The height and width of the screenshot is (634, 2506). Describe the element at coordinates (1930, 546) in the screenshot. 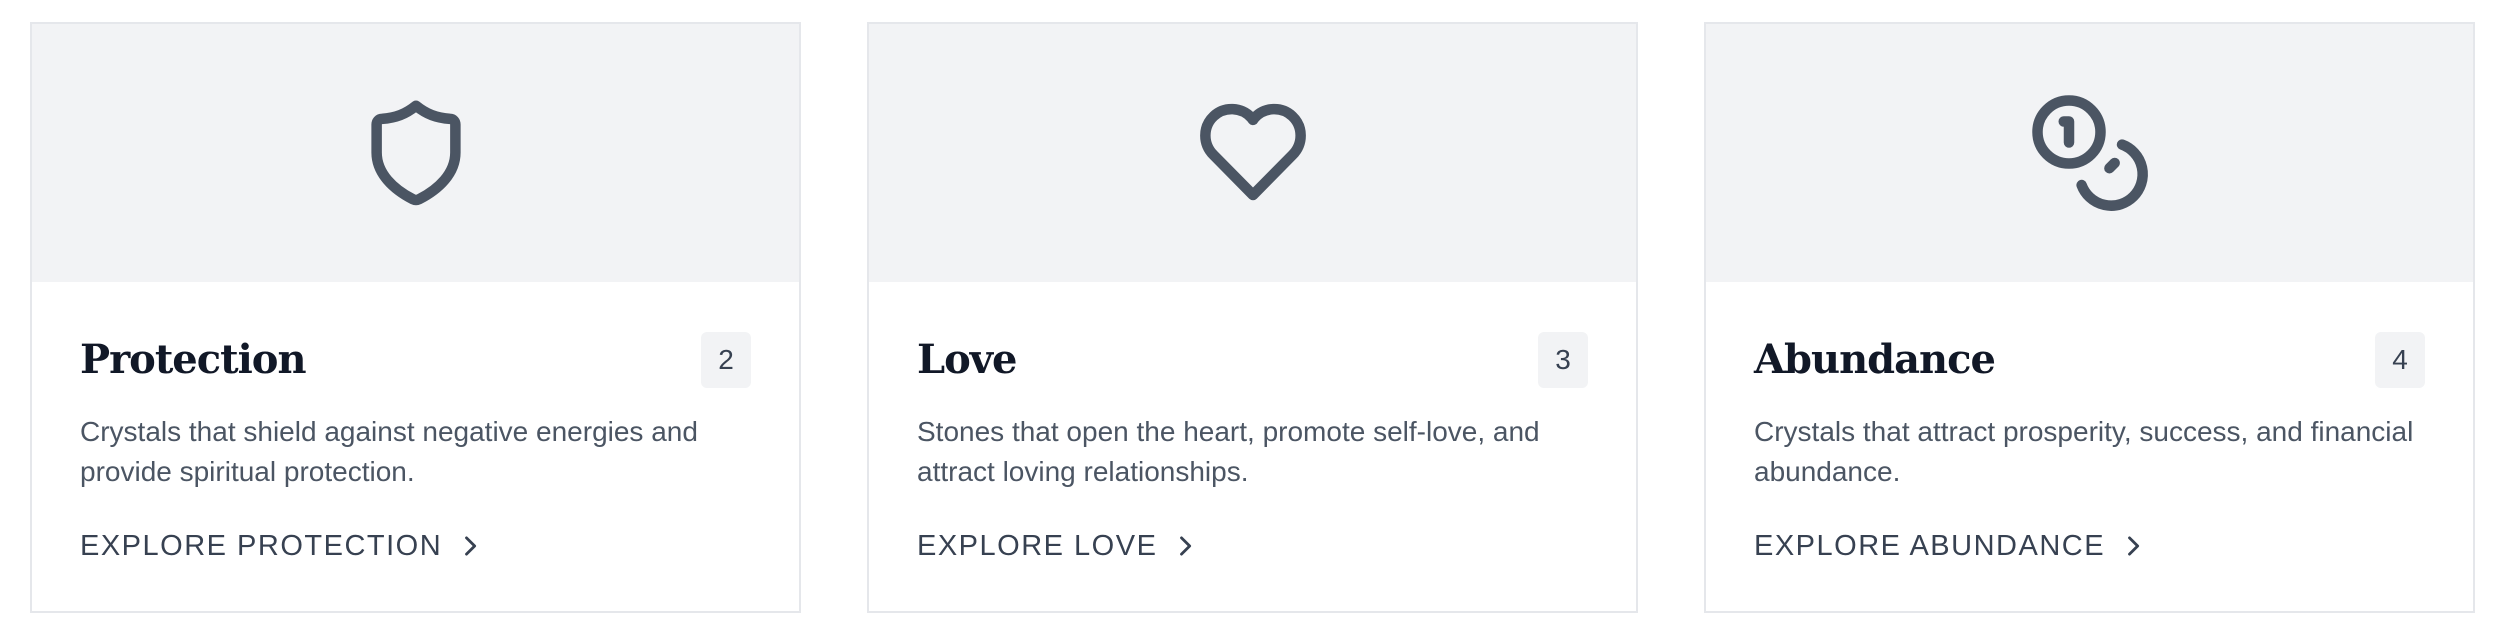

I see `explore-link-label: EXPLORE ABUNDANCE` at that location.